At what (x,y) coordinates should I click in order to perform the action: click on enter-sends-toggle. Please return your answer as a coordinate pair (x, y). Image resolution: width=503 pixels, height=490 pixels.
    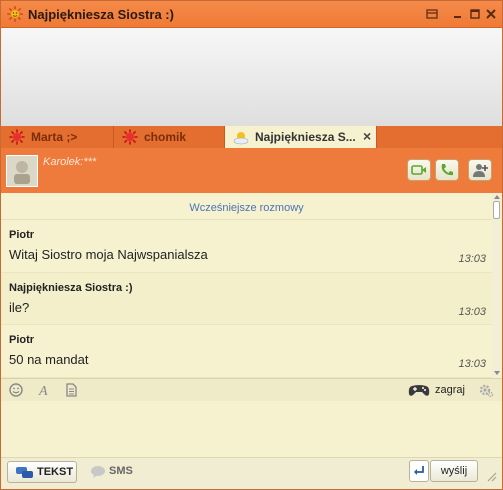
    Looking at the image, I should click on (419, 471).